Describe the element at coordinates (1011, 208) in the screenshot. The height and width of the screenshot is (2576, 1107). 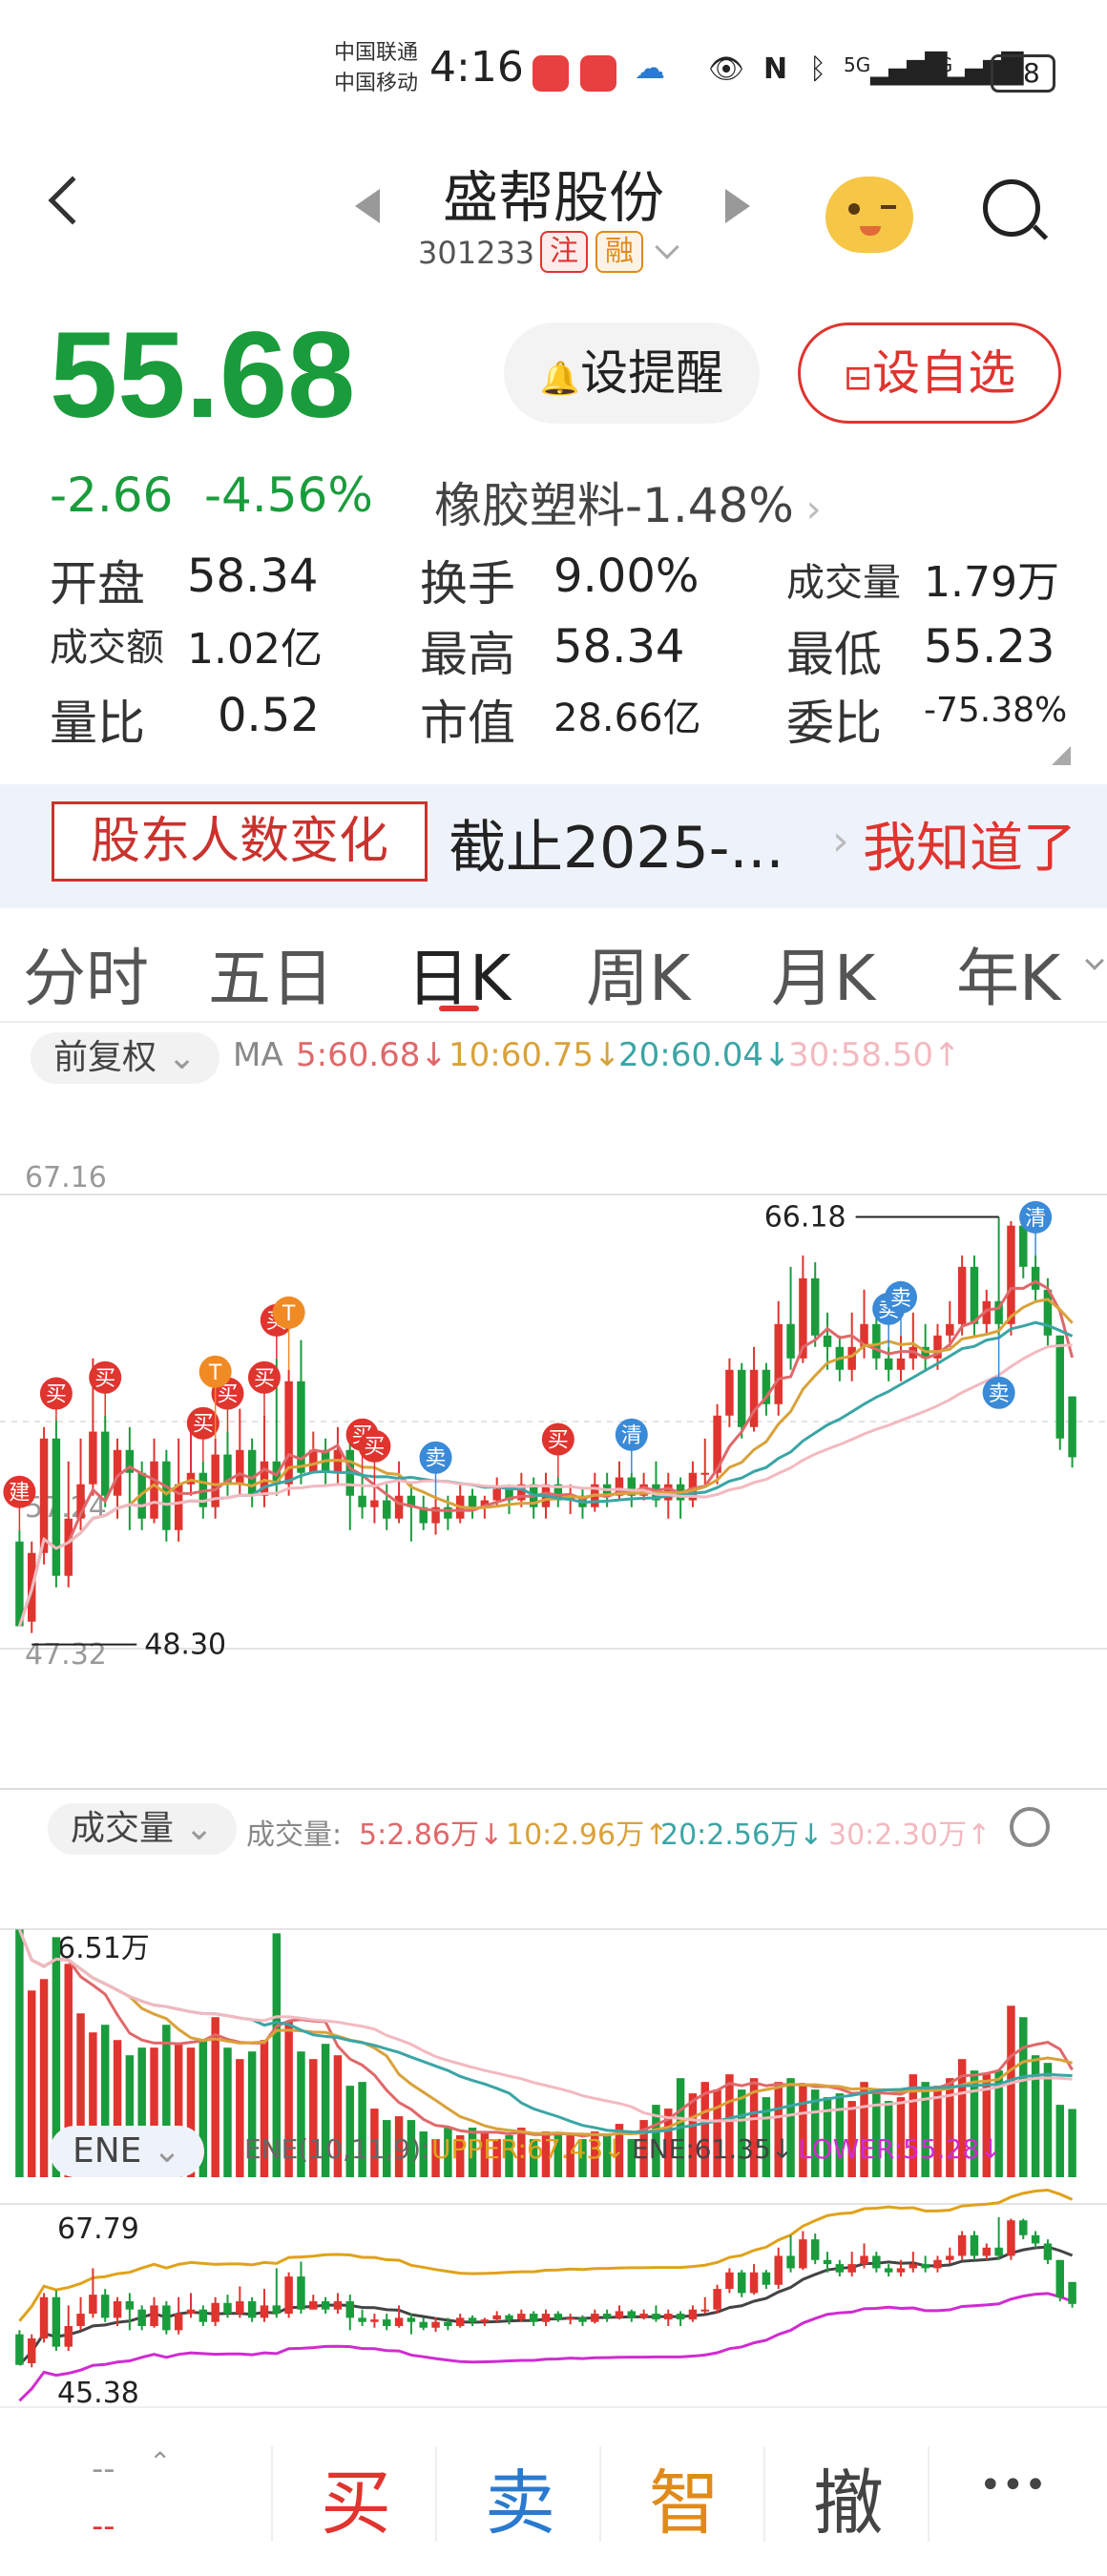
I see `search-icon` at that location.